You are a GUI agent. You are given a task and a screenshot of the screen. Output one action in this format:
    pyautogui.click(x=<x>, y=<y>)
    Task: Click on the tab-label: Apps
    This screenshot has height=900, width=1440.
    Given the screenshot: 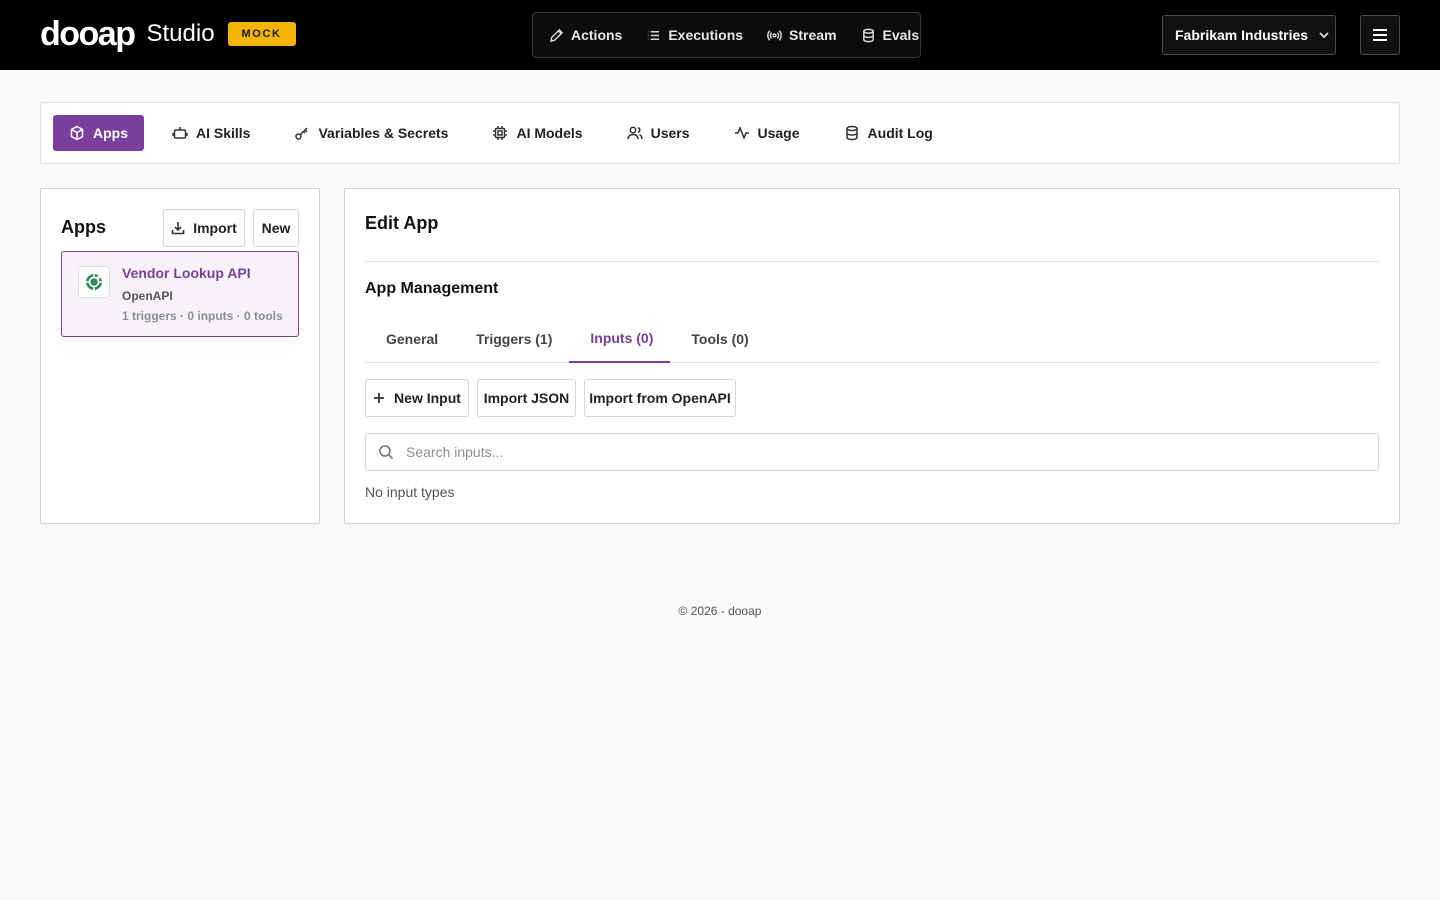 What is the action you would take?
    pyautogui.click(x=110, y=133)
    